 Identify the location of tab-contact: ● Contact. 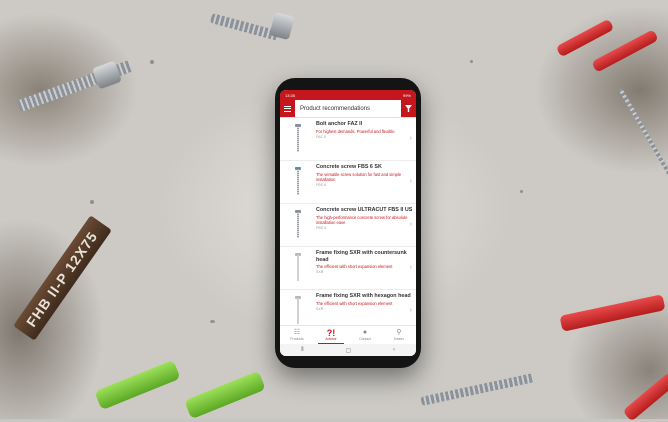
(365, 335).